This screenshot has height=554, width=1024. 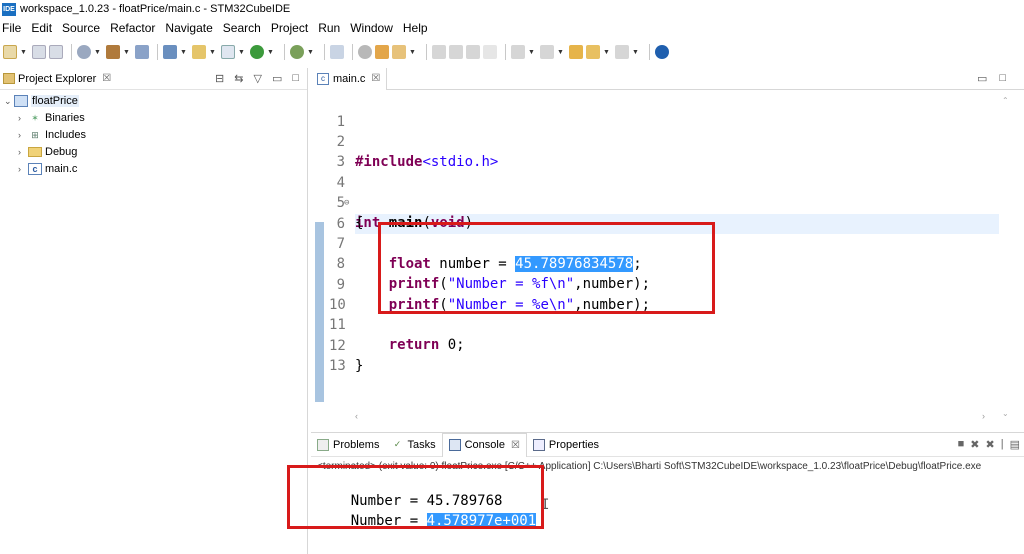 I want to click on menu-source: Source, so click(x=81, y=28).